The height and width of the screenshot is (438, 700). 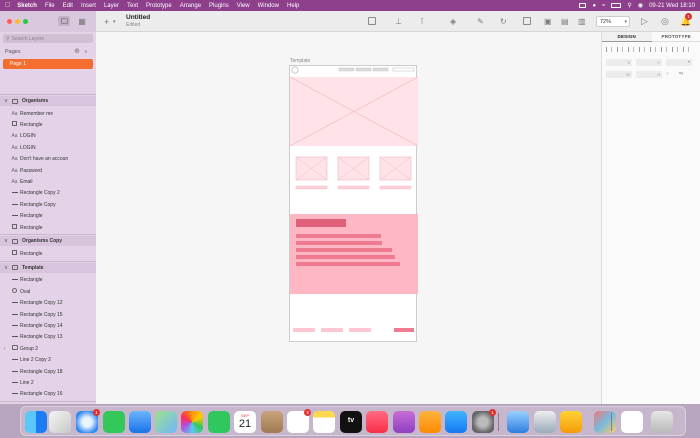 I want to click on tab-design: DESIGN, so click(x=627, y=37).